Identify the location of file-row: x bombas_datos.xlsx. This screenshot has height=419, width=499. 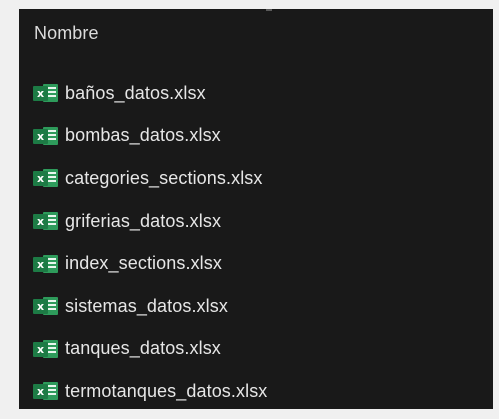
(252, 136).